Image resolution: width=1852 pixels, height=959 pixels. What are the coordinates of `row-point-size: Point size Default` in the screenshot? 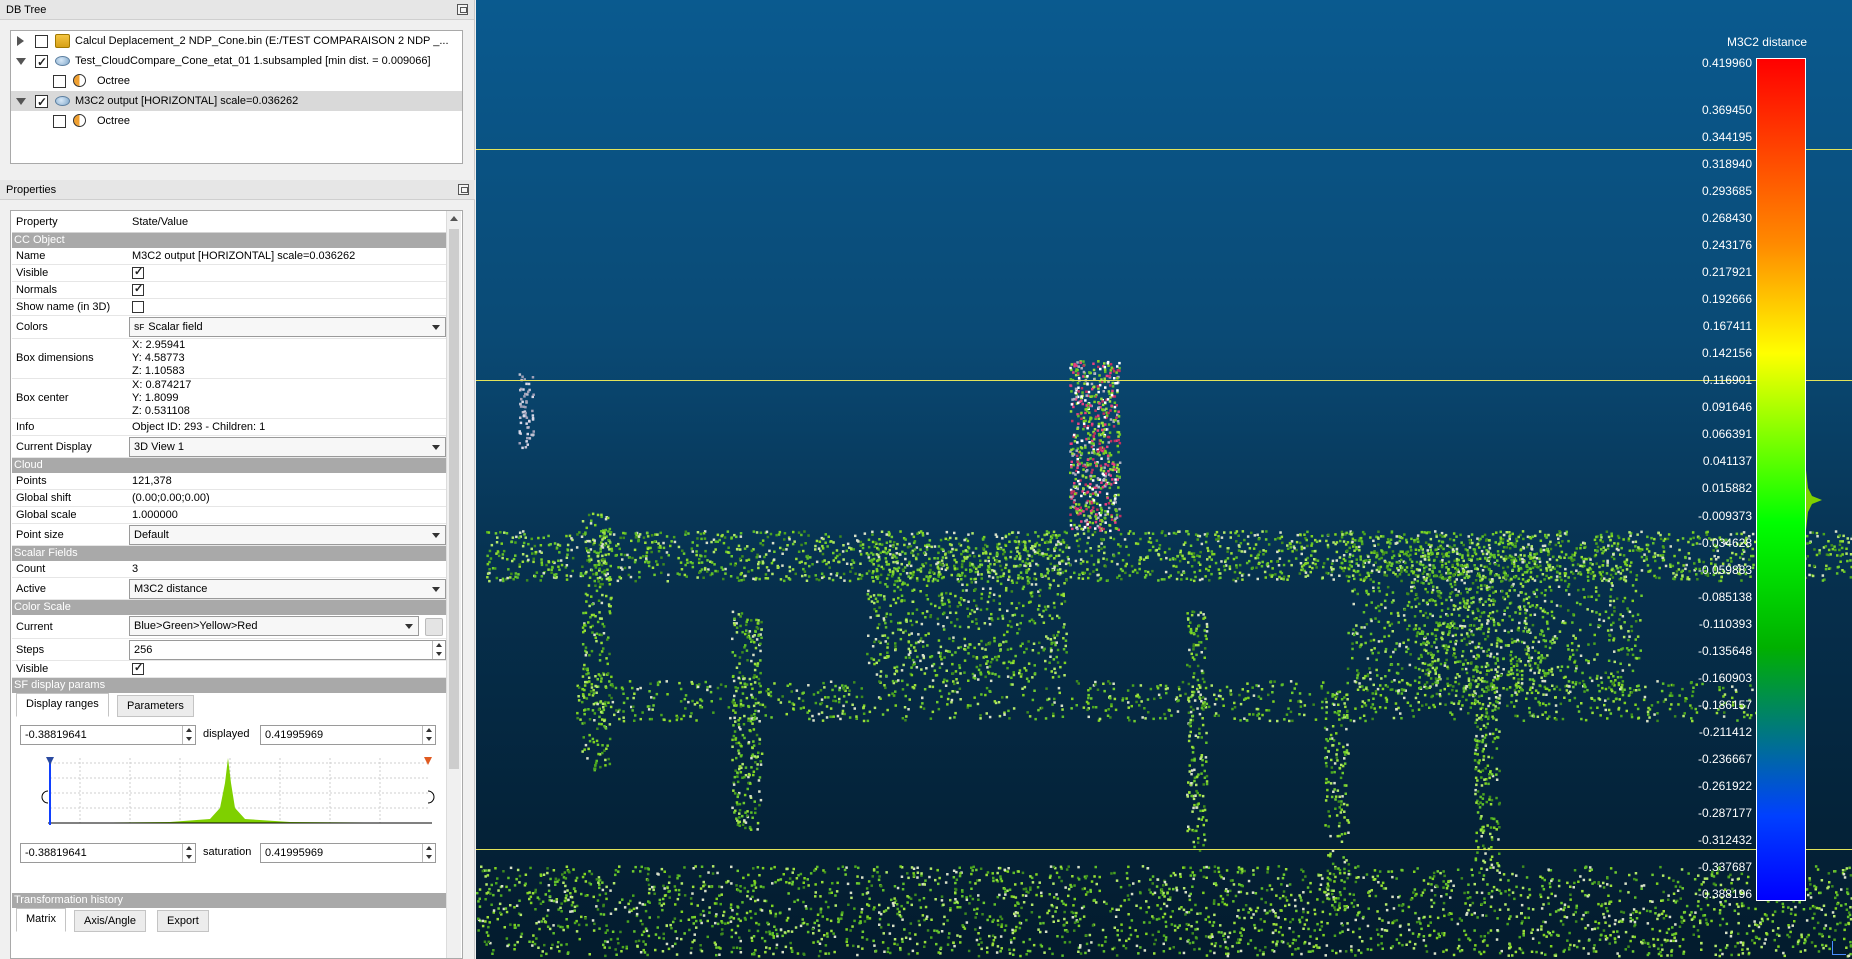 It's located at (229, 535).